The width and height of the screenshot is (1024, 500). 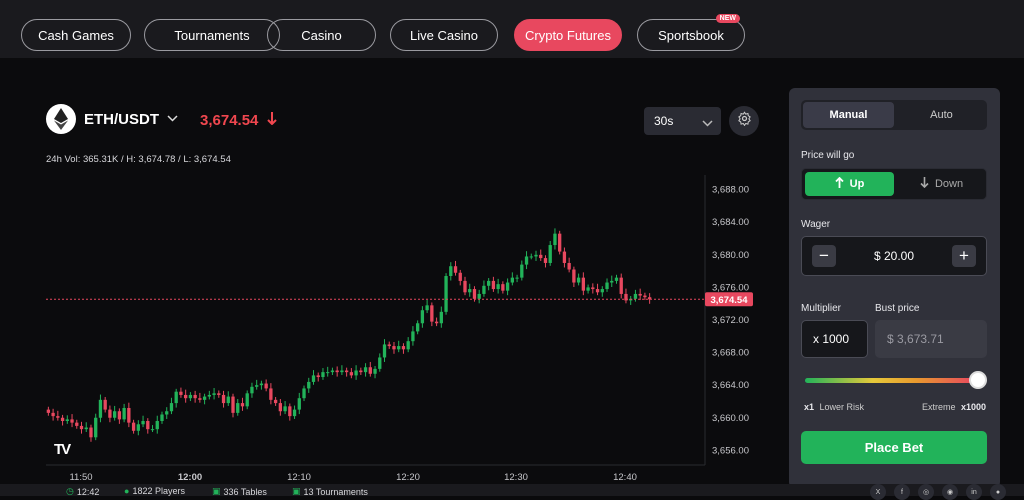 I want to click on reddit-icon: ●, so click(x=998, y=492).